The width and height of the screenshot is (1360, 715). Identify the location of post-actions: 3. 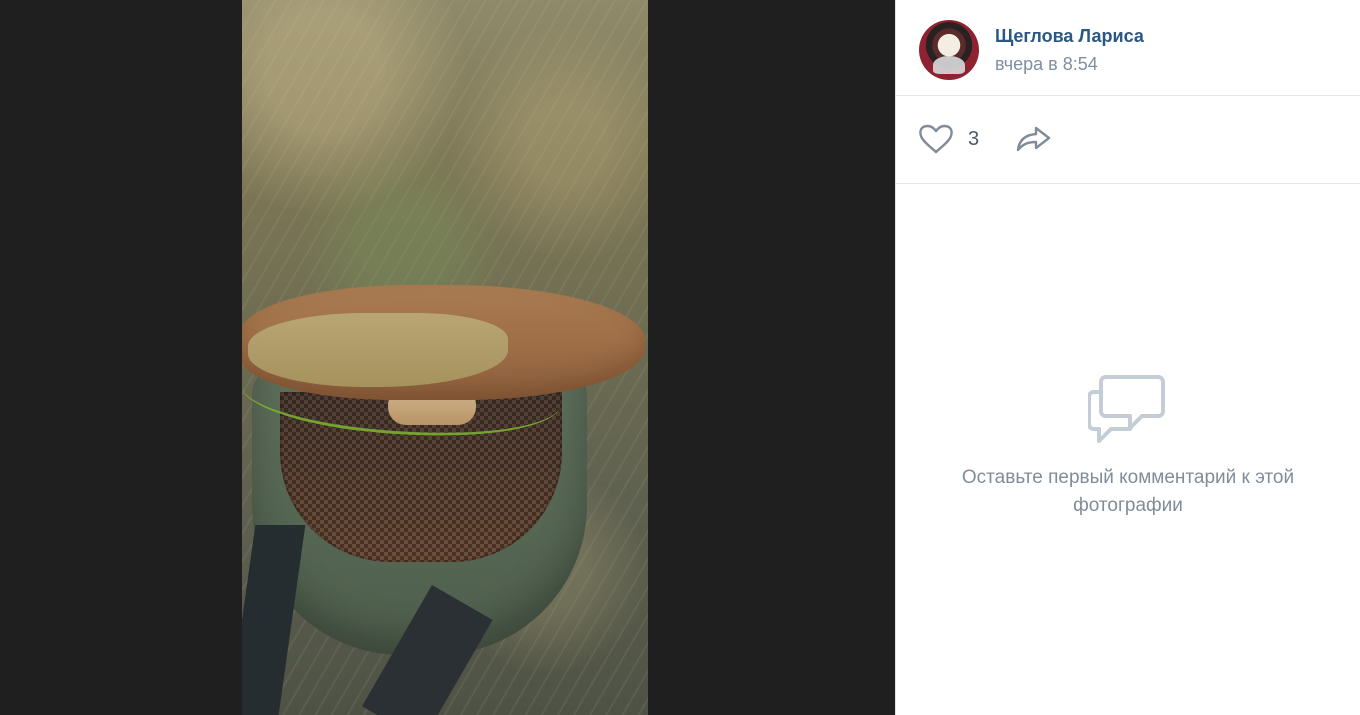
(1128, 140).